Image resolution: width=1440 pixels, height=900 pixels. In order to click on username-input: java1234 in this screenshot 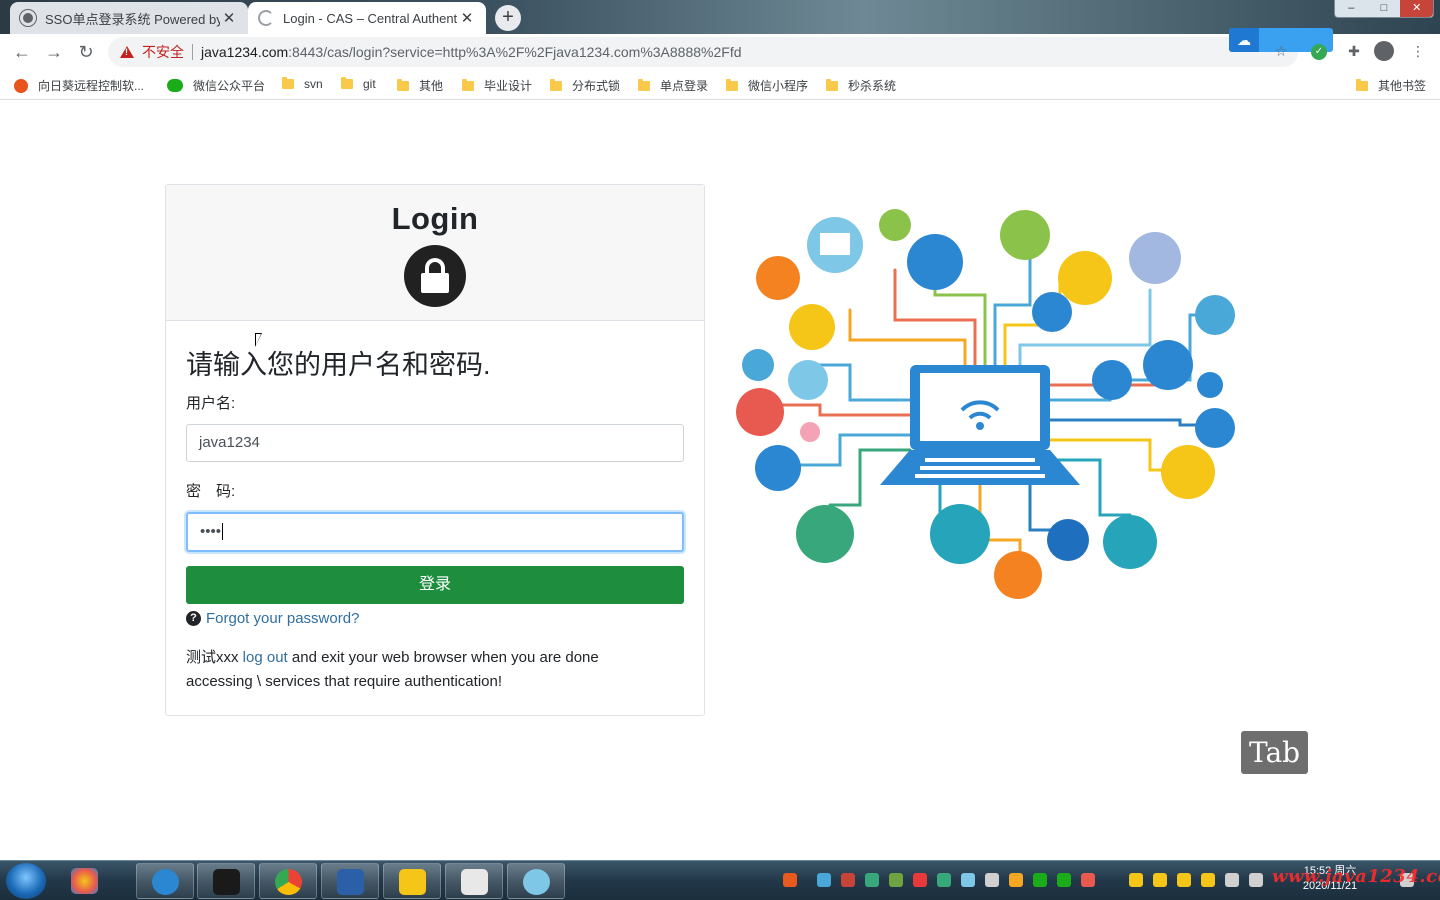, I will do `click(435, 443)`.